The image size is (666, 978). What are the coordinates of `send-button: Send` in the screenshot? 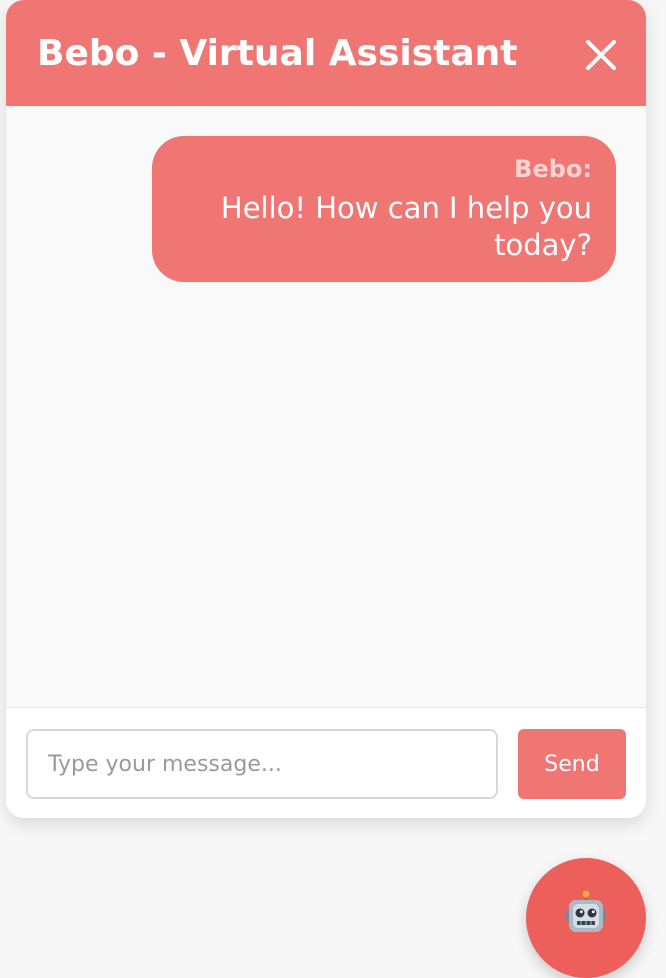 It's located at (572, 764).